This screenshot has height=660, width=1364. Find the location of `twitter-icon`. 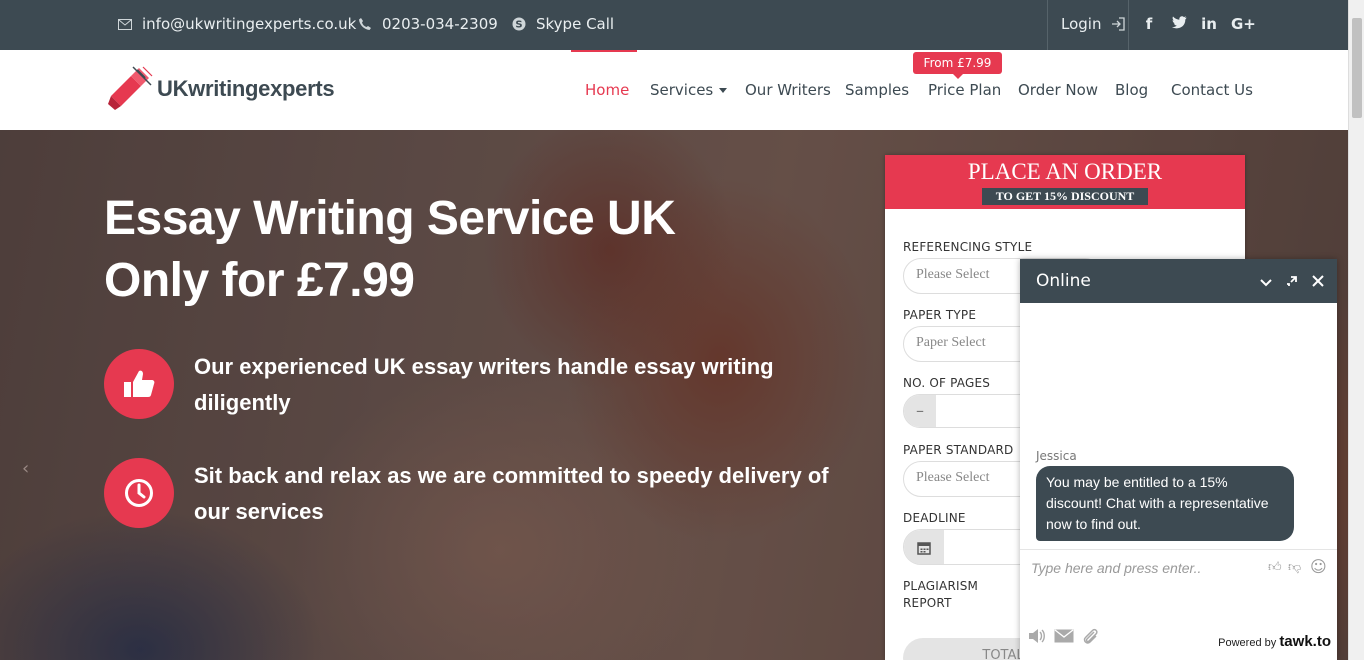

twitter-icon is located at coordinates (1179, 24).